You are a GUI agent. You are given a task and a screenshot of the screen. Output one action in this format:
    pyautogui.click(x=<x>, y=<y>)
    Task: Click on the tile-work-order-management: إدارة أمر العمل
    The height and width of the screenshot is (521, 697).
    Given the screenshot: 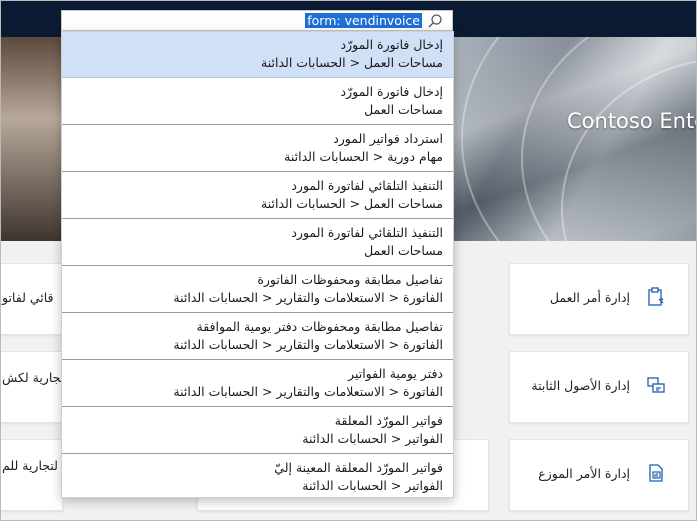 What is the action you would take?
    pyautogui.click(x=599, y=299)
    